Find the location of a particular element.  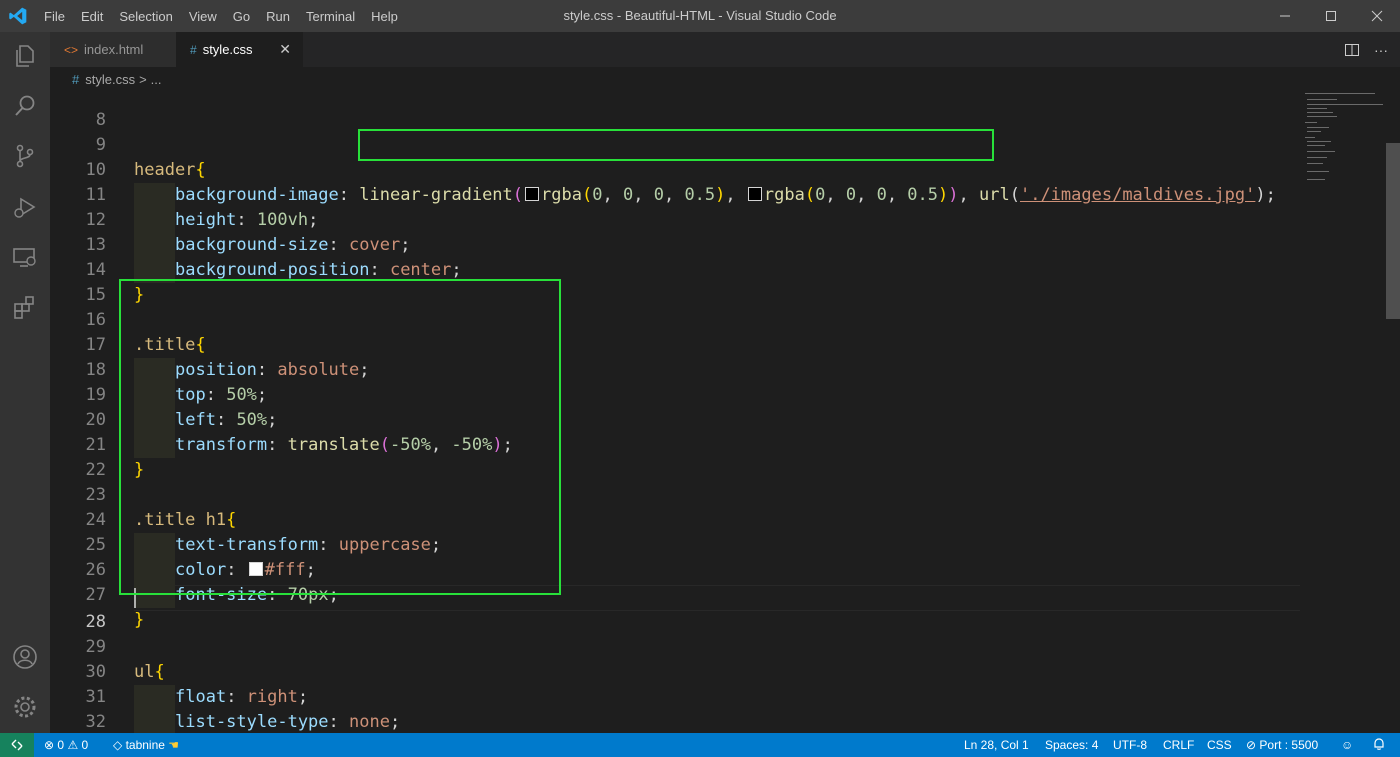

tab-index-html: <> index.html is located at coordinates (113, 49).